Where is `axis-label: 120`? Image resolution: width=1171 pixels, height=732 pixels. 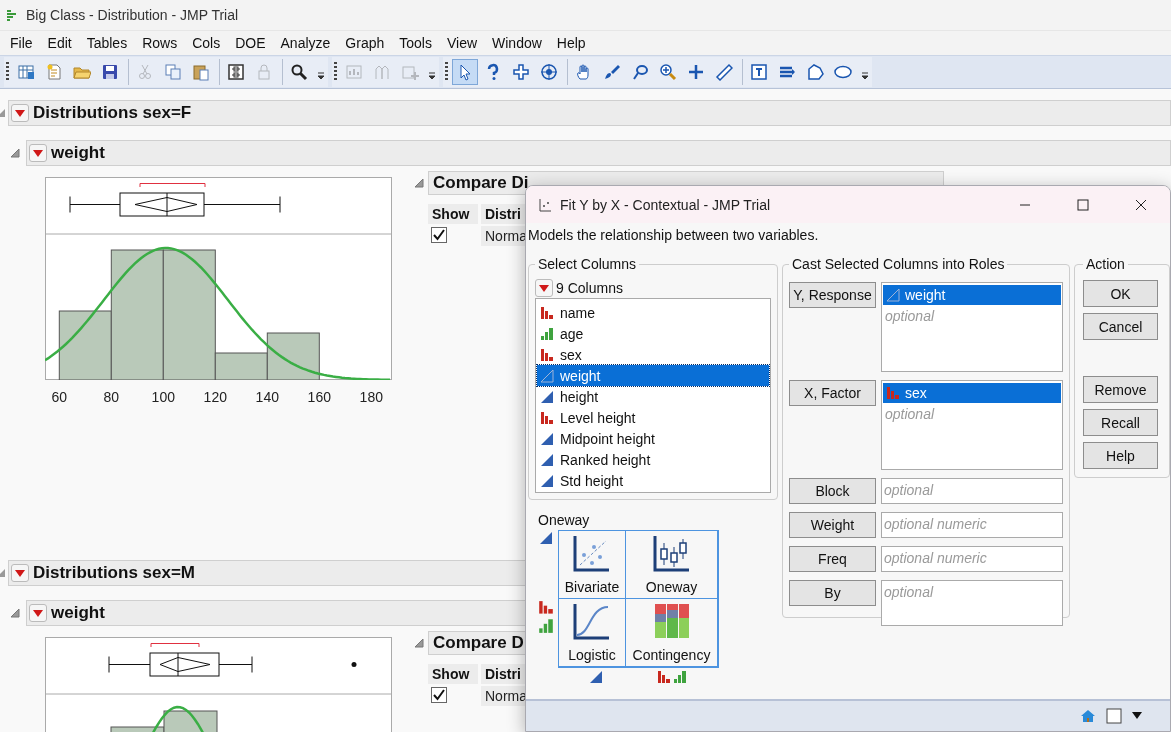 axis-label: 120 is located at coordinates (215, 397).